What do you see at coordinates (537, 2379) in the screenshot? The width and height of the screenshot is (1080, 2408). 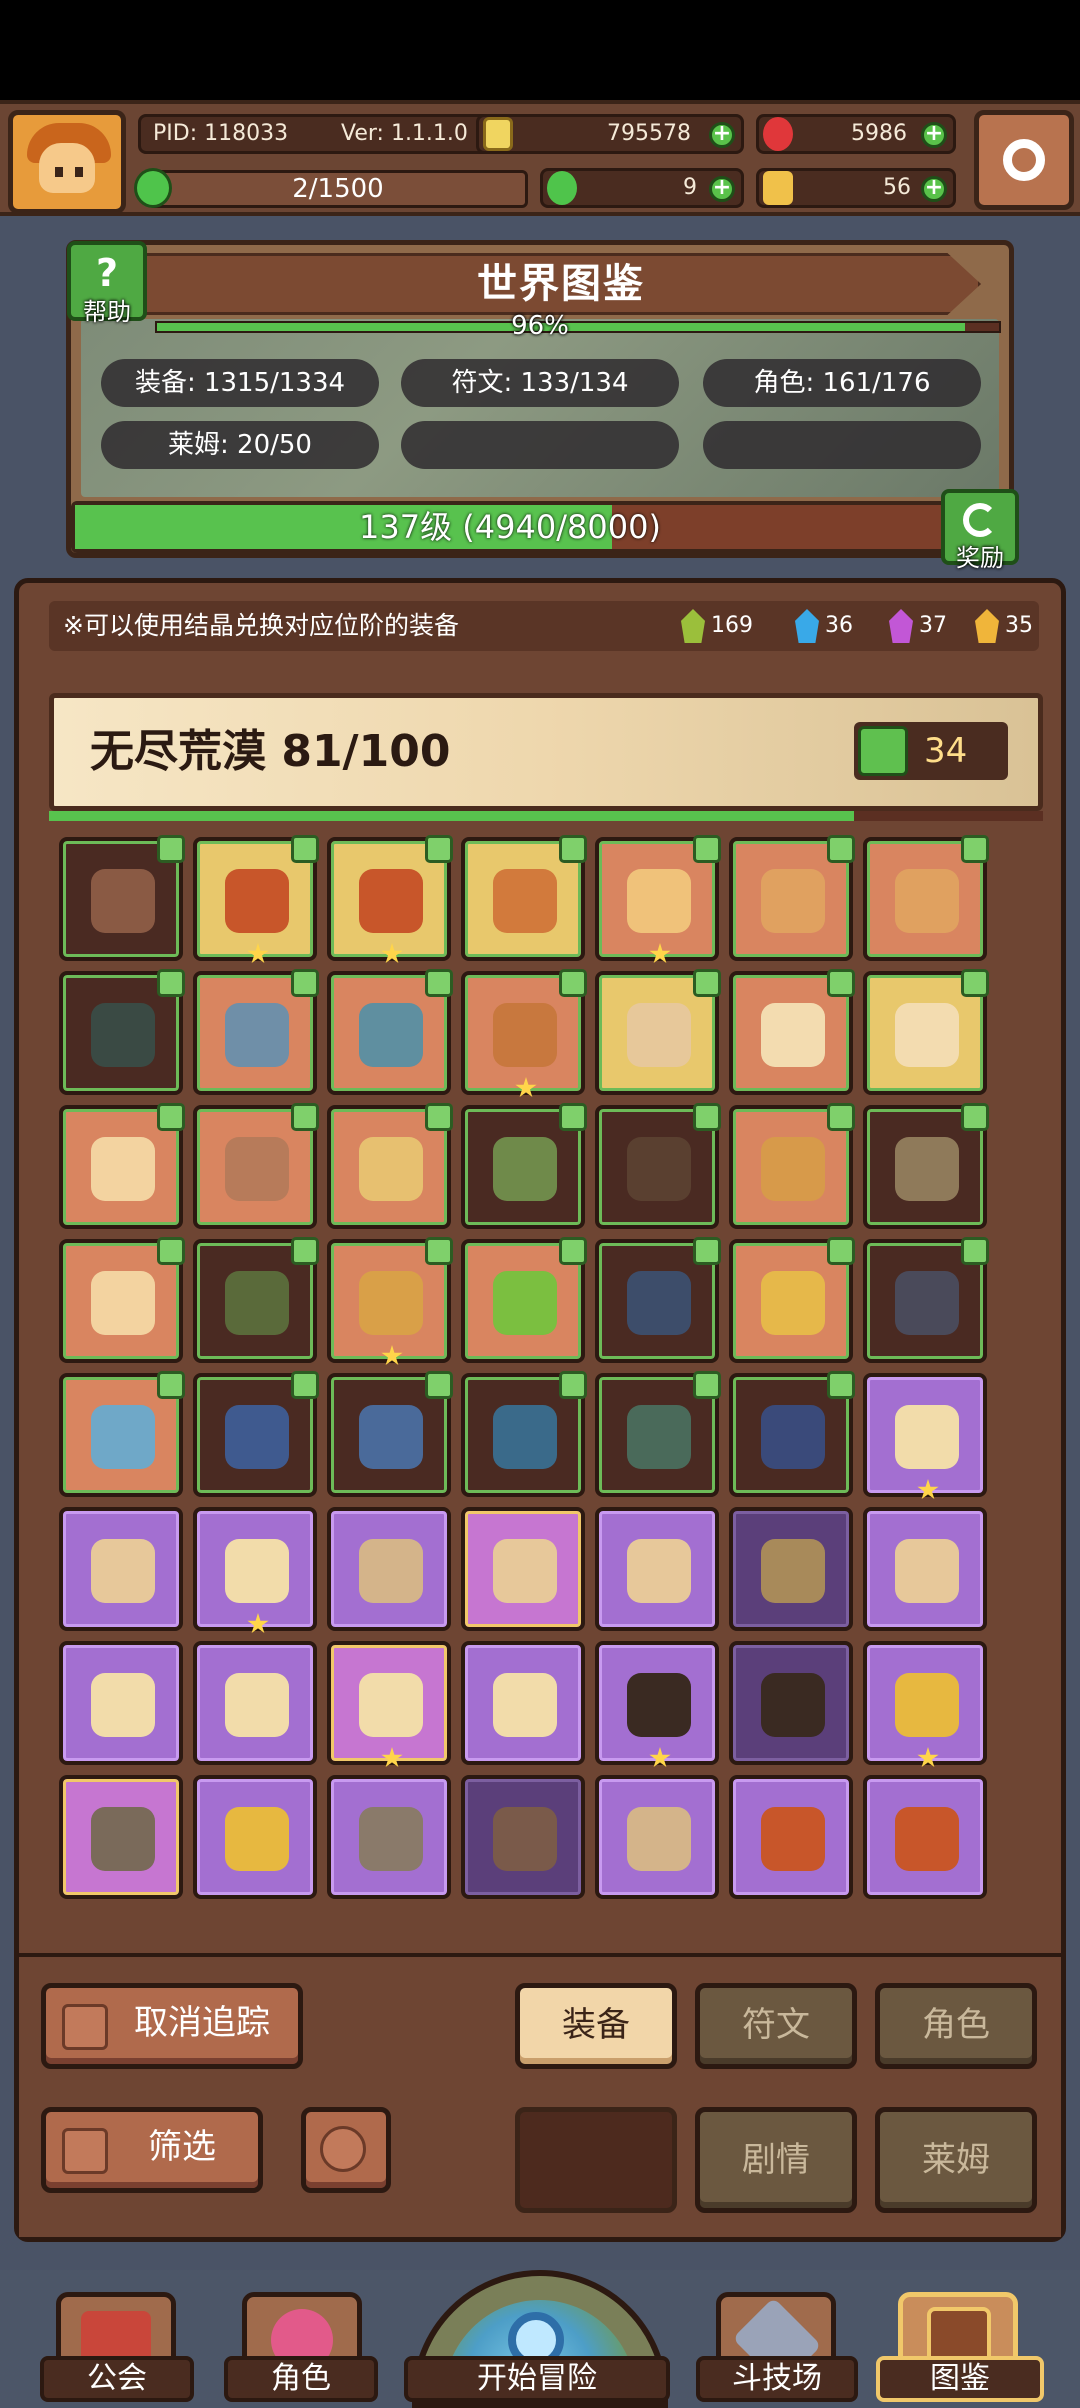 I see `start-adventure-label: 开始冒险` at bounding box center [537, 2379].